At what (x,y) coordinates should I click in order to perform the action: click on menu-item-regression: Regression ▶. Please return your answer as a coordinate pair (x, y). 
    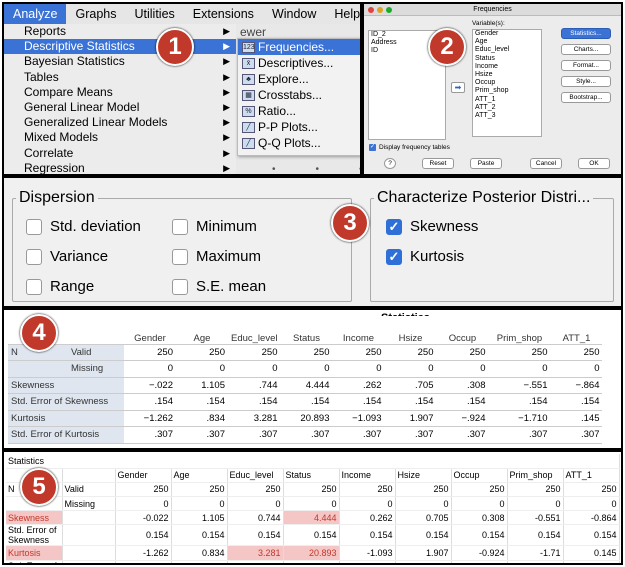
    Looking at the image, I should click on (120, 167).